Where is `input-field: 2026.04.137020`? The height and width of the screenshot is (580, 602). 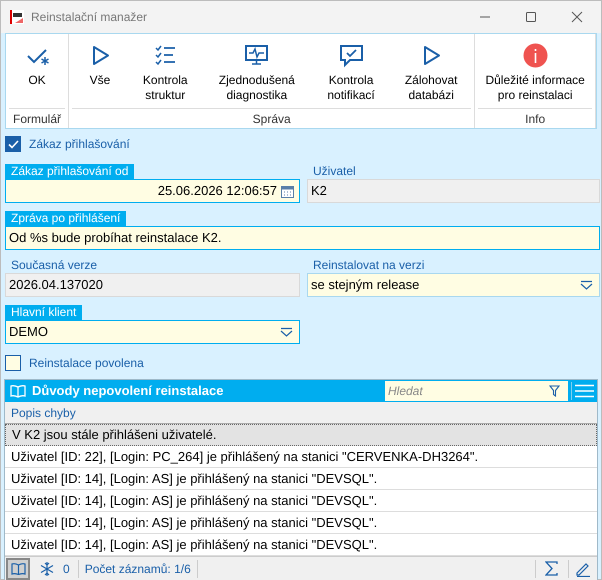
input-field: 2026.04.137020 is located at coordinates (152, 285).